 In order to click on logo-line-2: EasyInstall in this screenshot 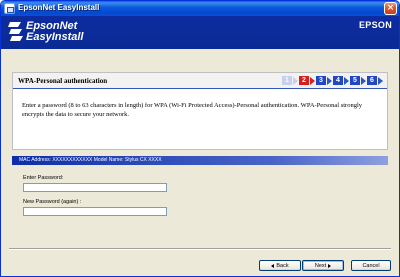, I will do `click(55, 37)`.